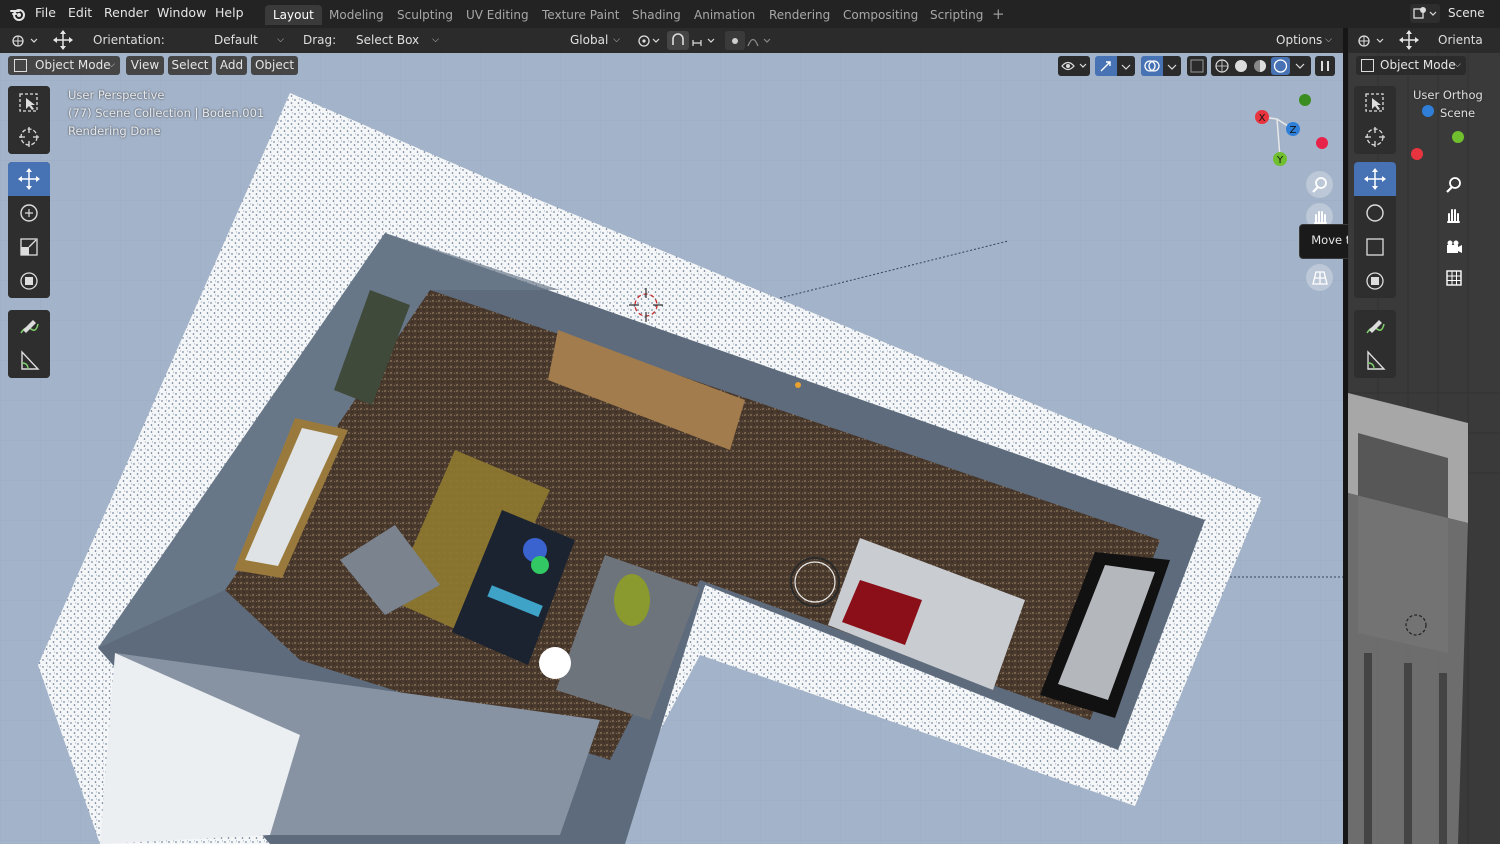 This screenshot has width=1500, height=844. Describe the element at coordinates (166, 113) in the screenshot. I see `viewport-info-collection: (77) Scene Collection | Boden.001` at that location.